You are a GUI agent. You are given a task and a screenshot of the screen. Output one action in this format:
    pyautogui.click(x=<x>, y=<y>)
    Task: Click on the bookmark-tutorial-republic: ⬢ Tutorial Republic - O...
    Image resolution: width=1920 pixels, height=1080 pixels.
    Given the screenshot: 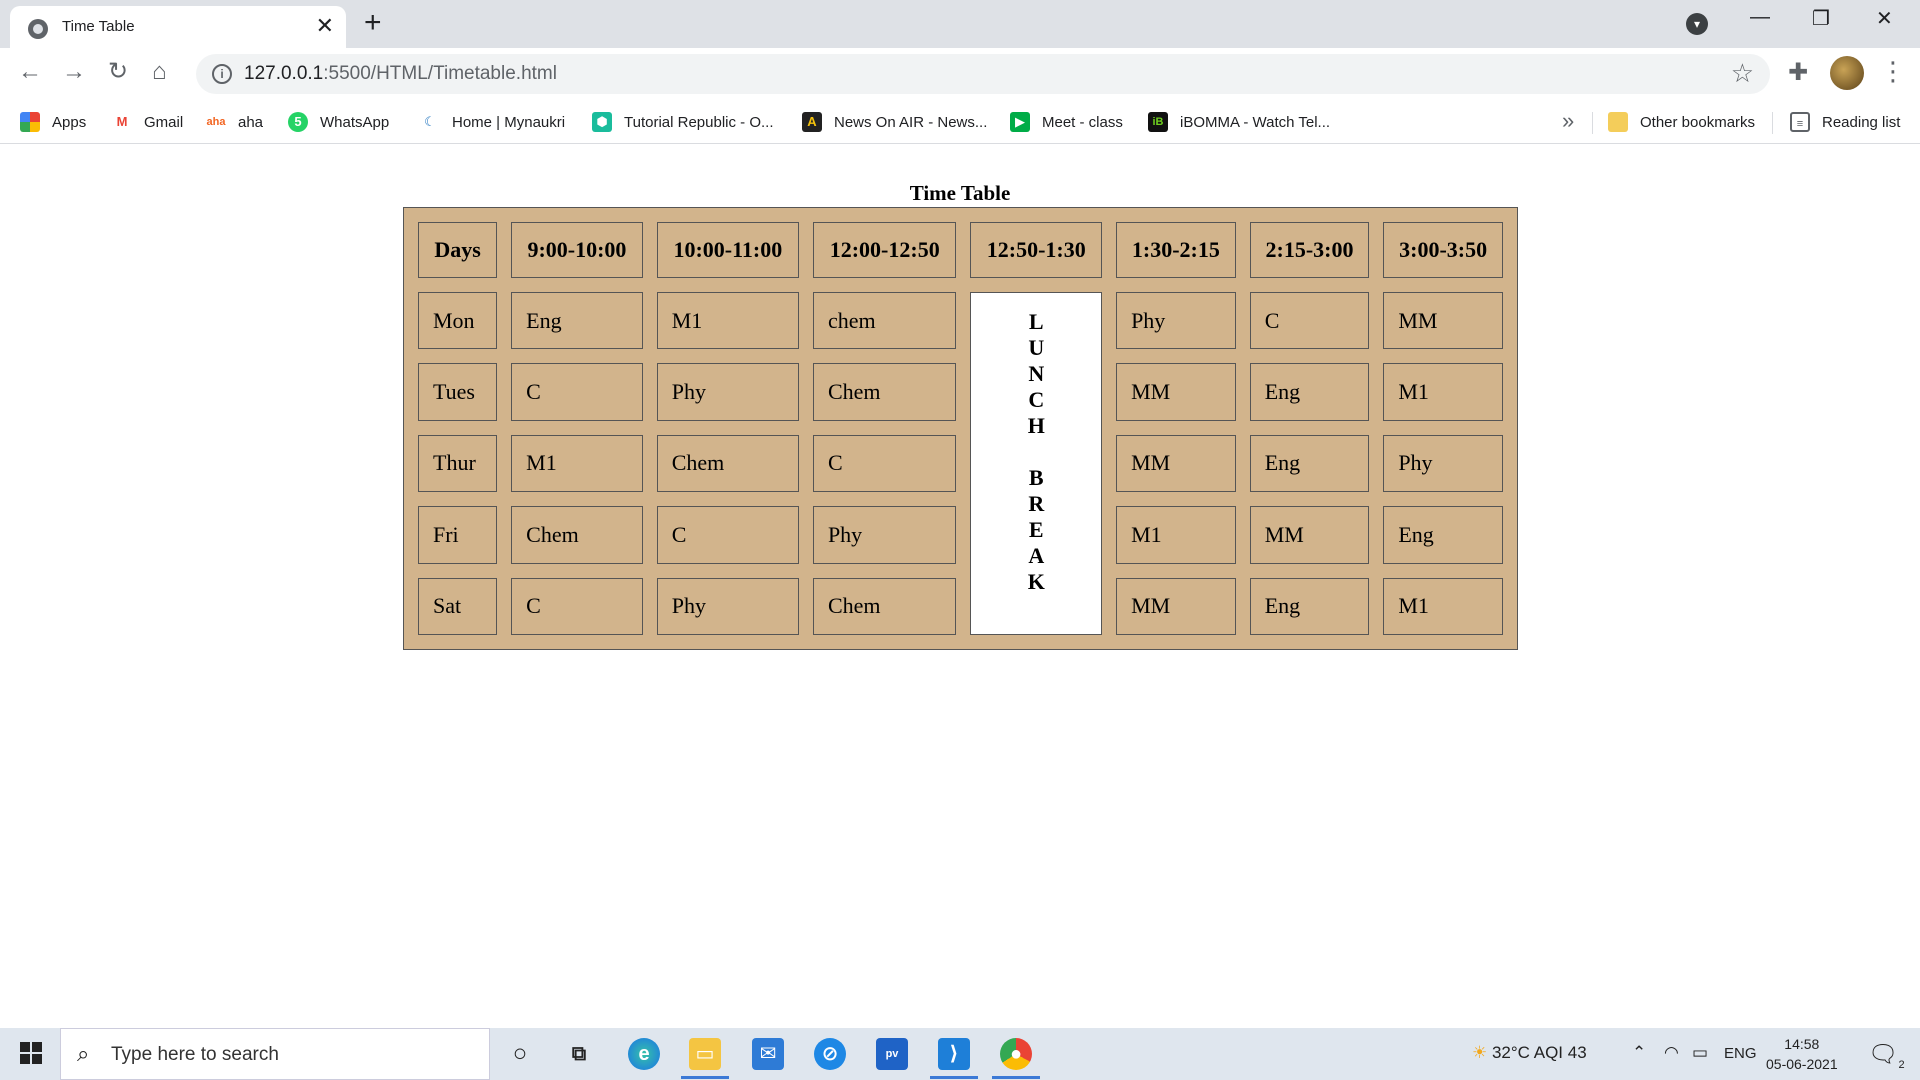 What is the action you would take?
    pyautogui.click(x=683, y=122)
    